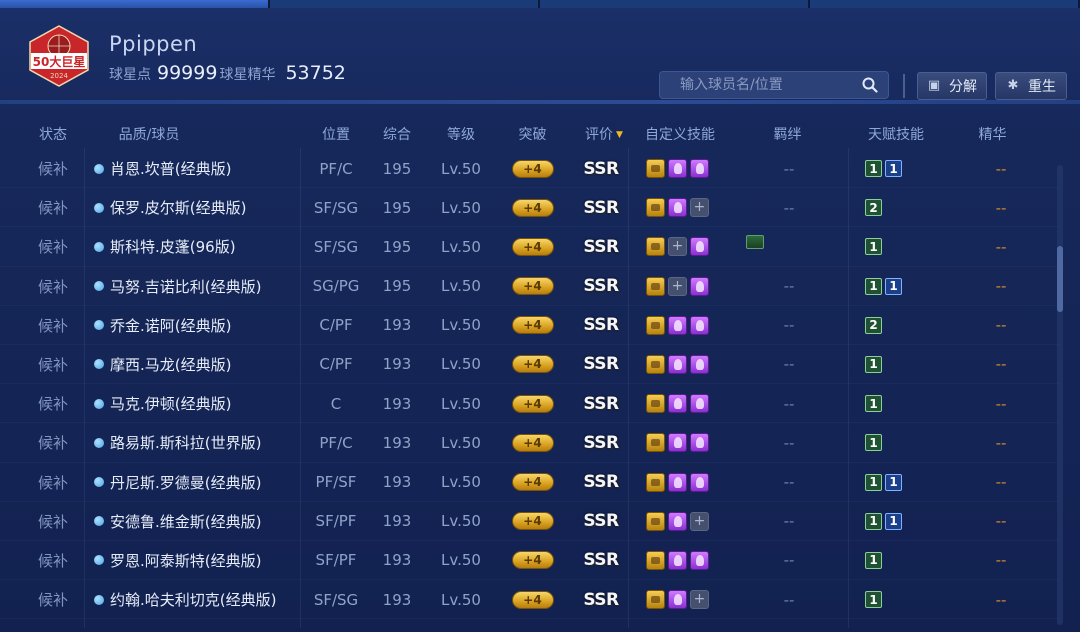  I want to click on player-name-cell: 斯科特.皮蓬(96版), so click(199, 246).